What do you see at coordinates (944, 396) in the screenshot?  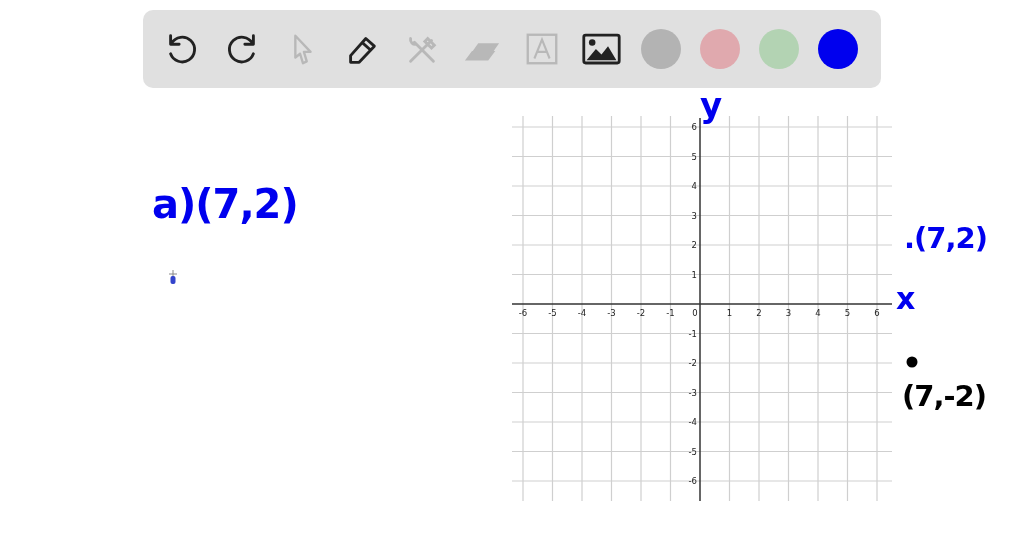 I see `handwritten-note: (7,-2)` at bounding box center [944, 396].